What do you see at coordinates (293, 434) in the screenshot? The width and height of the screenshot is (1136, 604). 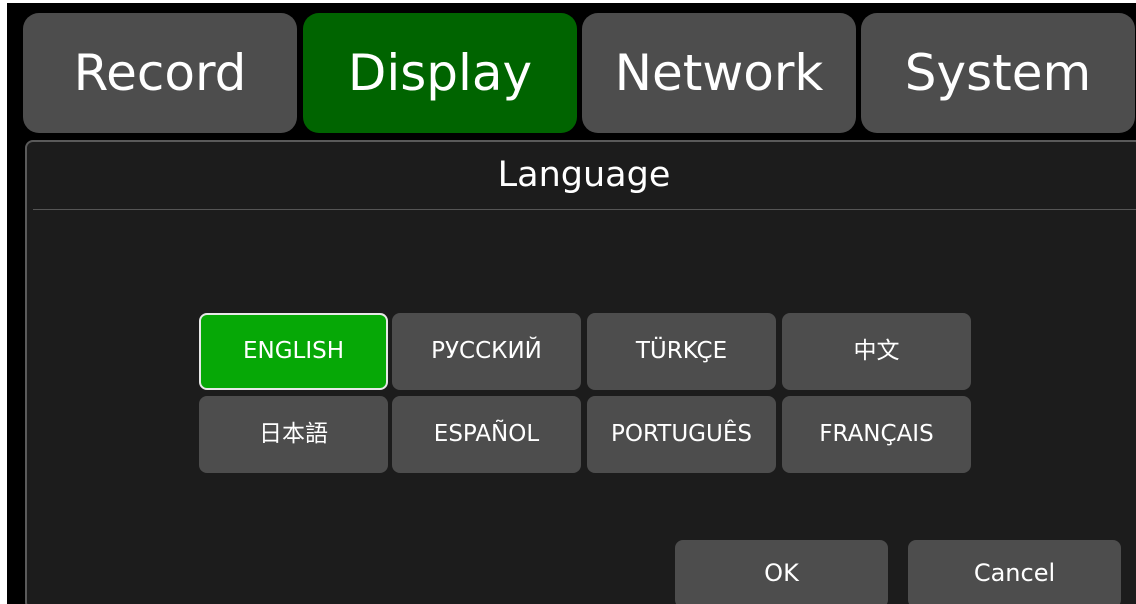 I see `language-option-japanese: 日本語` at bounding box center [293, 434].